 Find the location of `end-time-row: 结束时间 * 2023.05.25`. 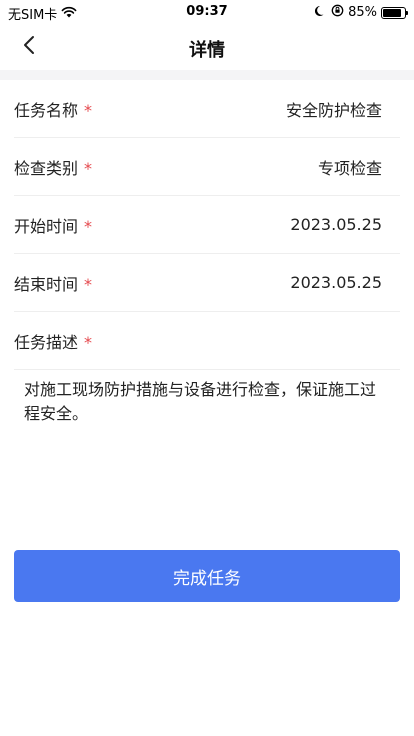

end-time-row: 结束时间 * 2023.05.25 is located at coordinates (207, 283).